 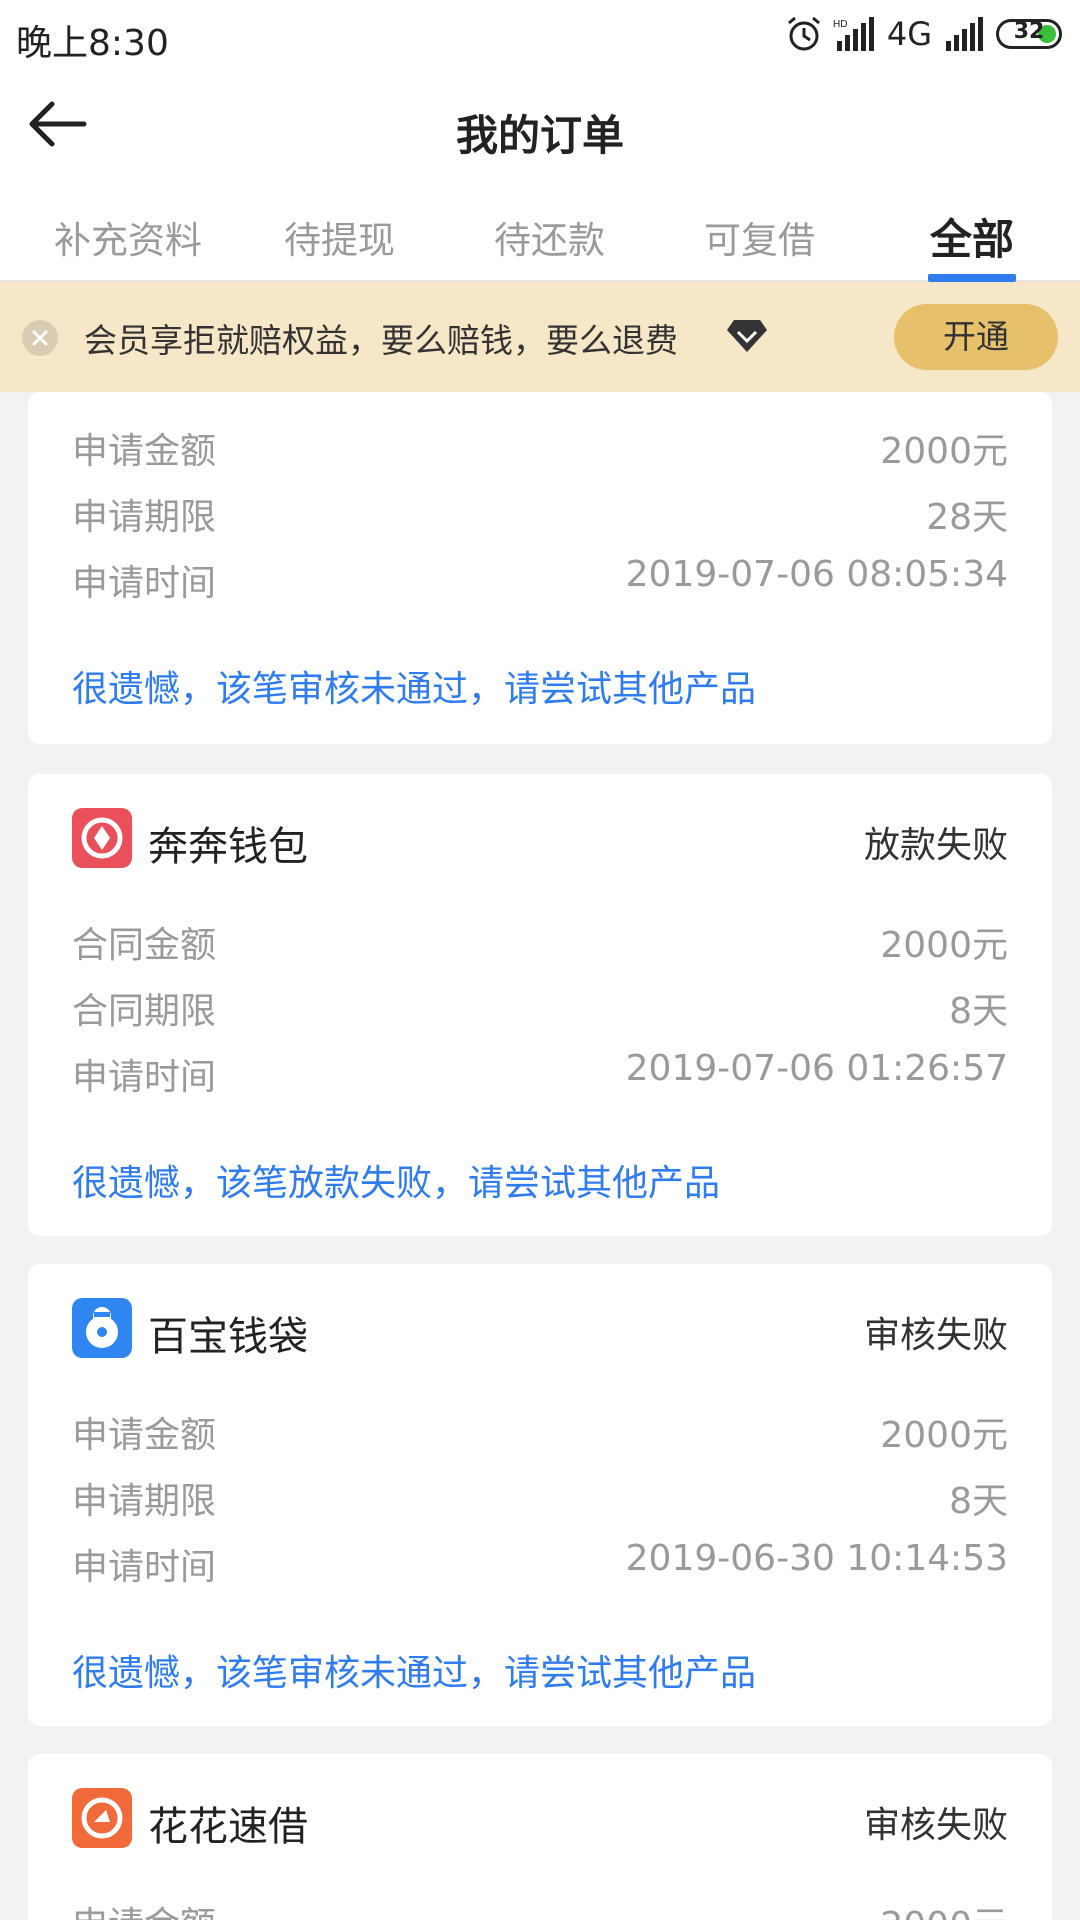 I want to click on battery-icon: 32, so click(x=1029, y=34).